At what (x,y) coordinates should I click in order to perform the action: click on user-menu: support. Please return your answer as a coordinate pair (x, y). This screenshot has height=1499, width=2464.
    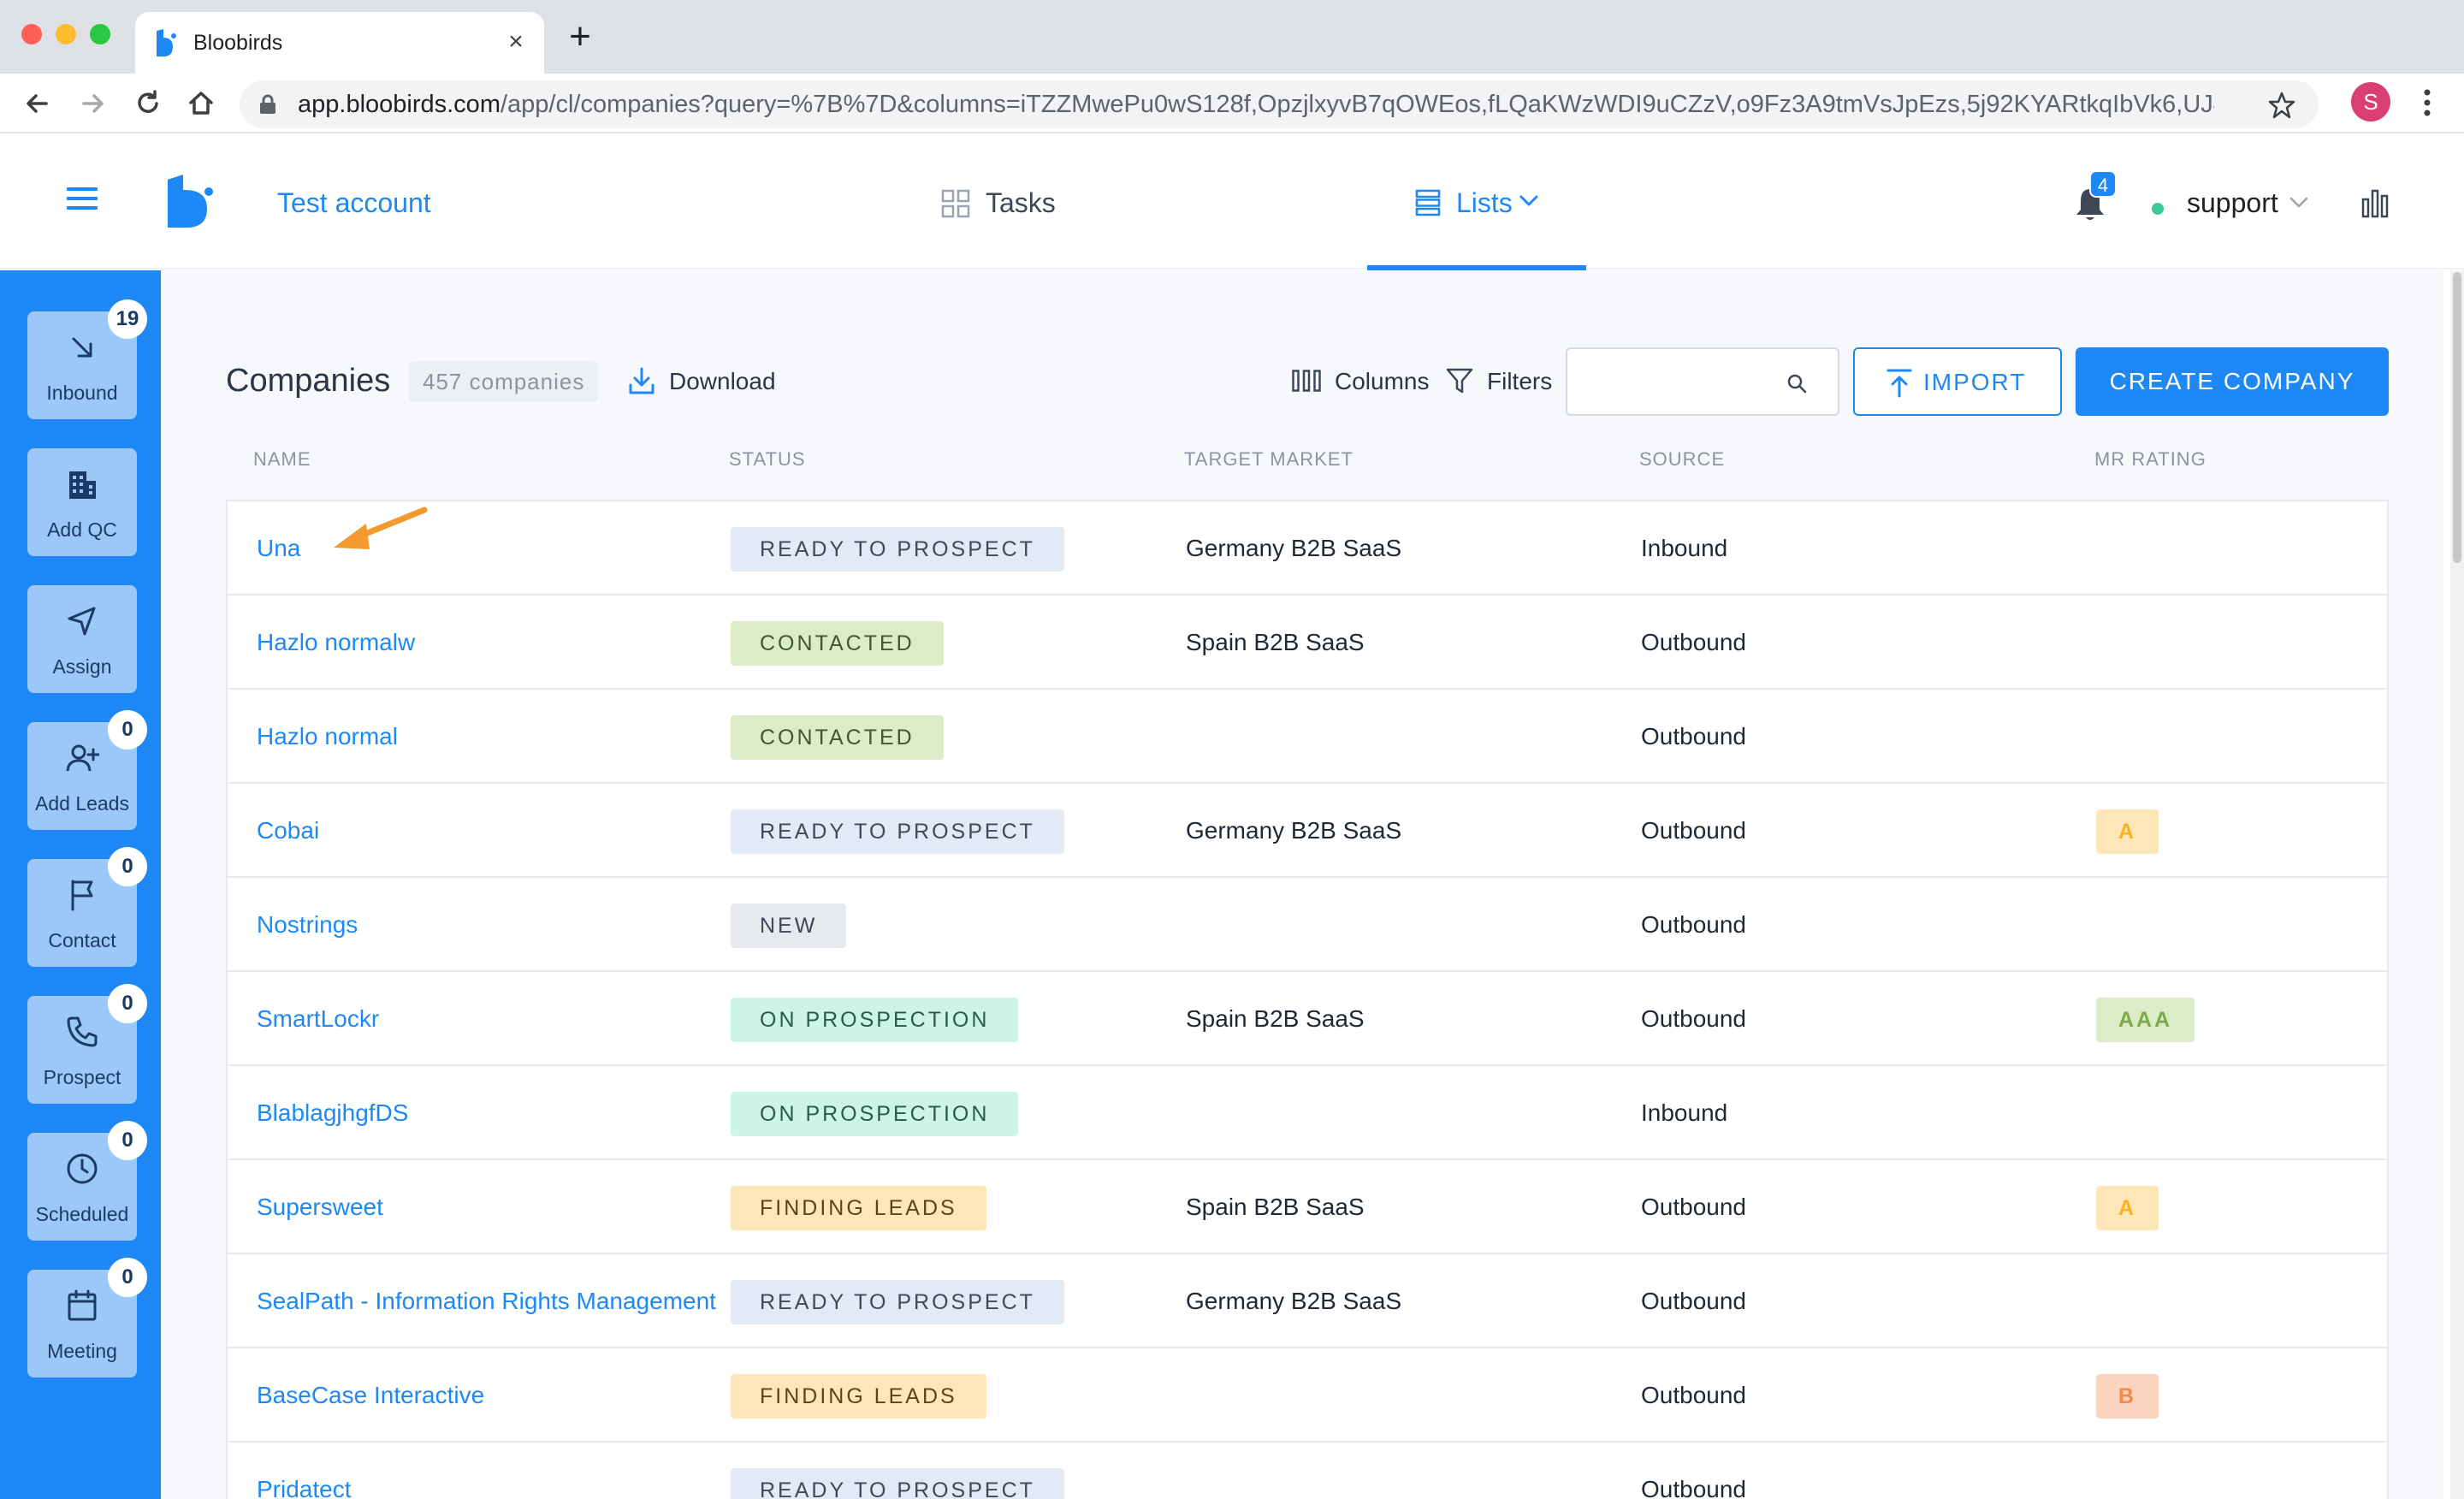
    Looking at the image, I should click on (2232, 203).